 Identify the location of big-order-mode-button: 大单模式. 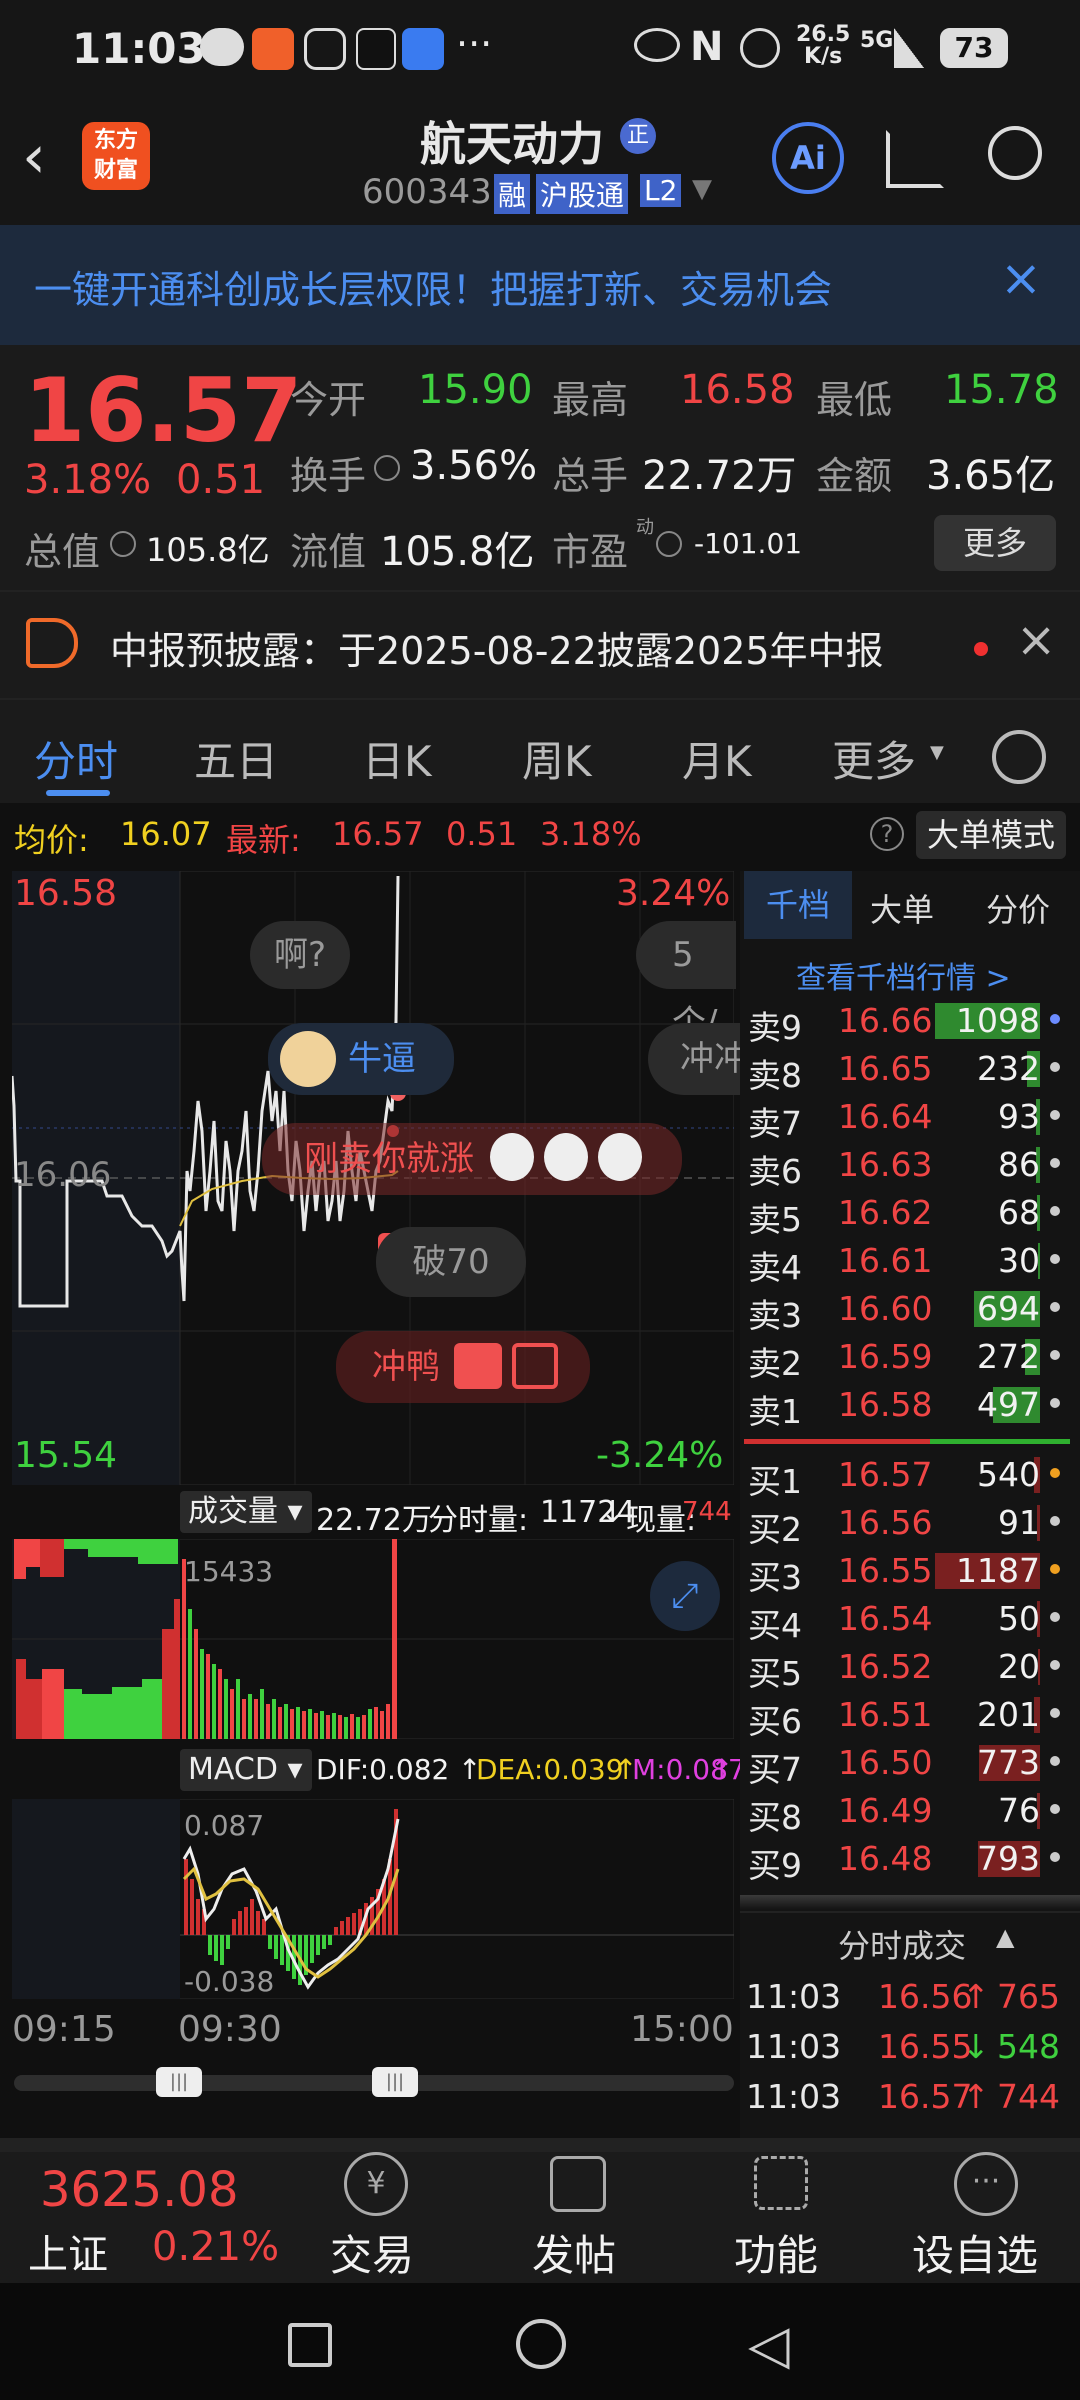
(991, 835).